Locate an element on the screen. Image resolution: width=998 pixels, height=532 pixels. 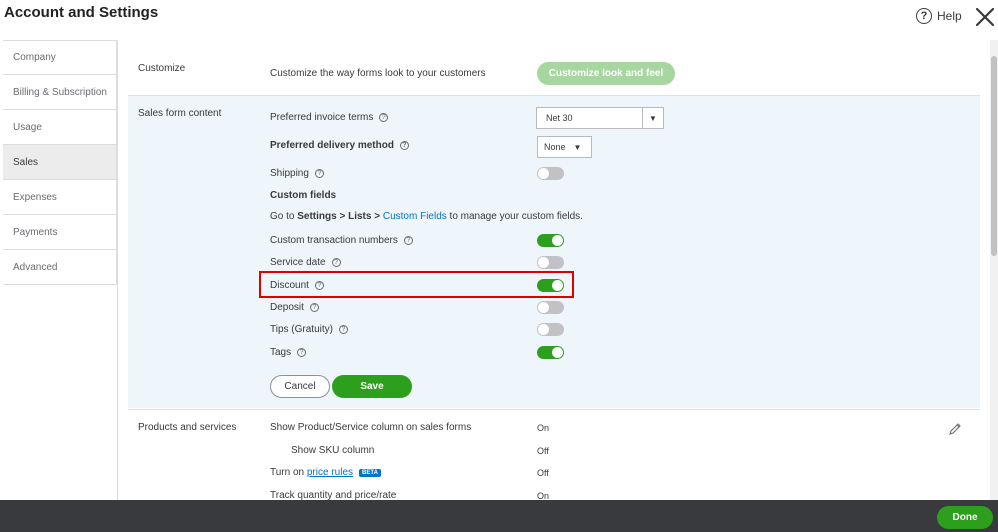
delivery-method-select: None ▼ is located at coordinates (564, 147).